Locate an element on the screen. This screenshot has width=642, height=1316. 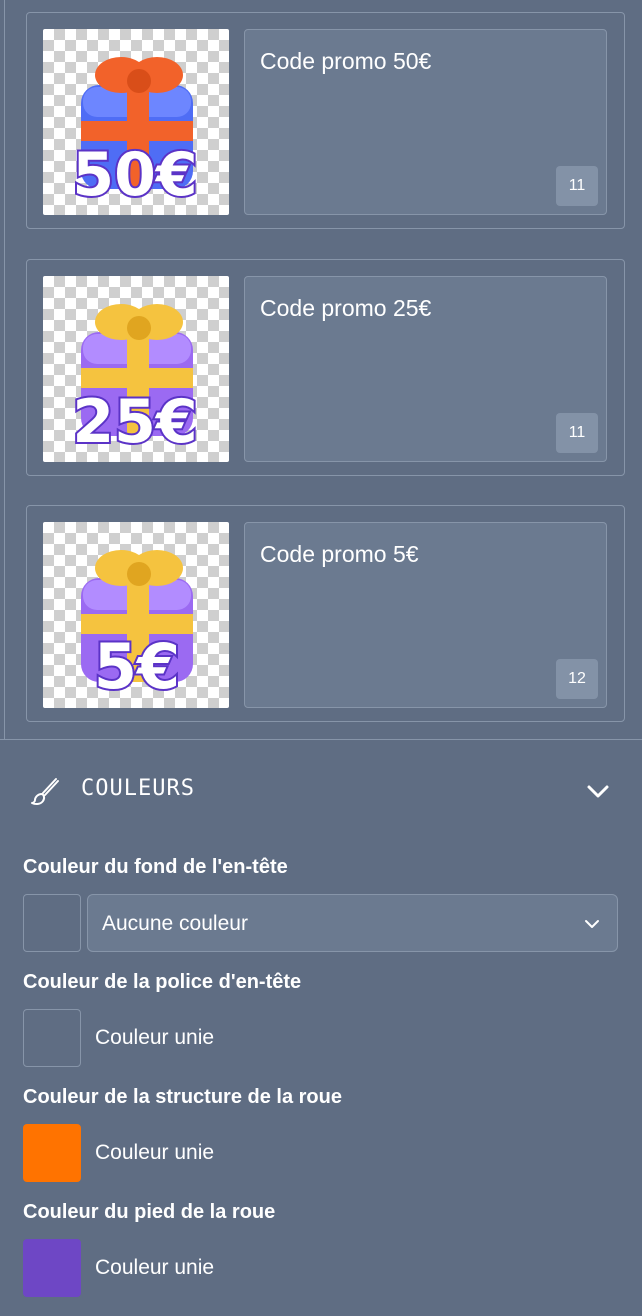
color-swatch-purple is located at coordinates (52, 1268).